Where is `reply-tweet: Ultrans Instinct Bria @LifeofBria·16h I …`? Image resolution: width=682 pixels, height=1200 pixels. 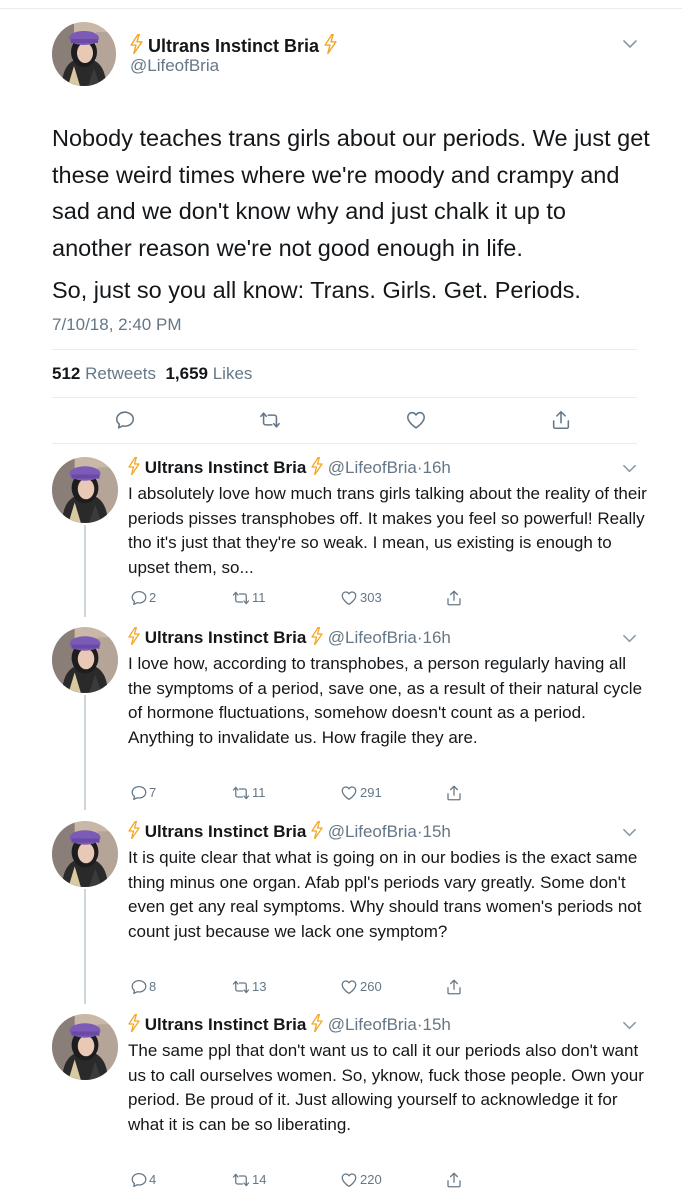
reply-tweet: Ultrans Instinct Bria @LifeofBria·16h I … is located at coordinates (341, 537).